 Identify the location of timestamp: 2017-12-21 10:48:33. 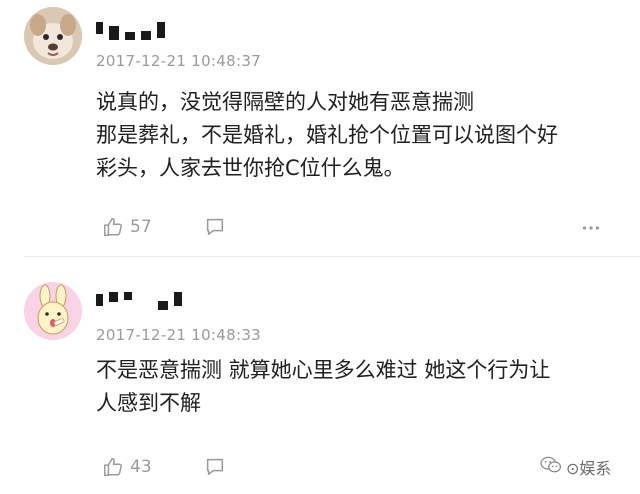
(179, 335).